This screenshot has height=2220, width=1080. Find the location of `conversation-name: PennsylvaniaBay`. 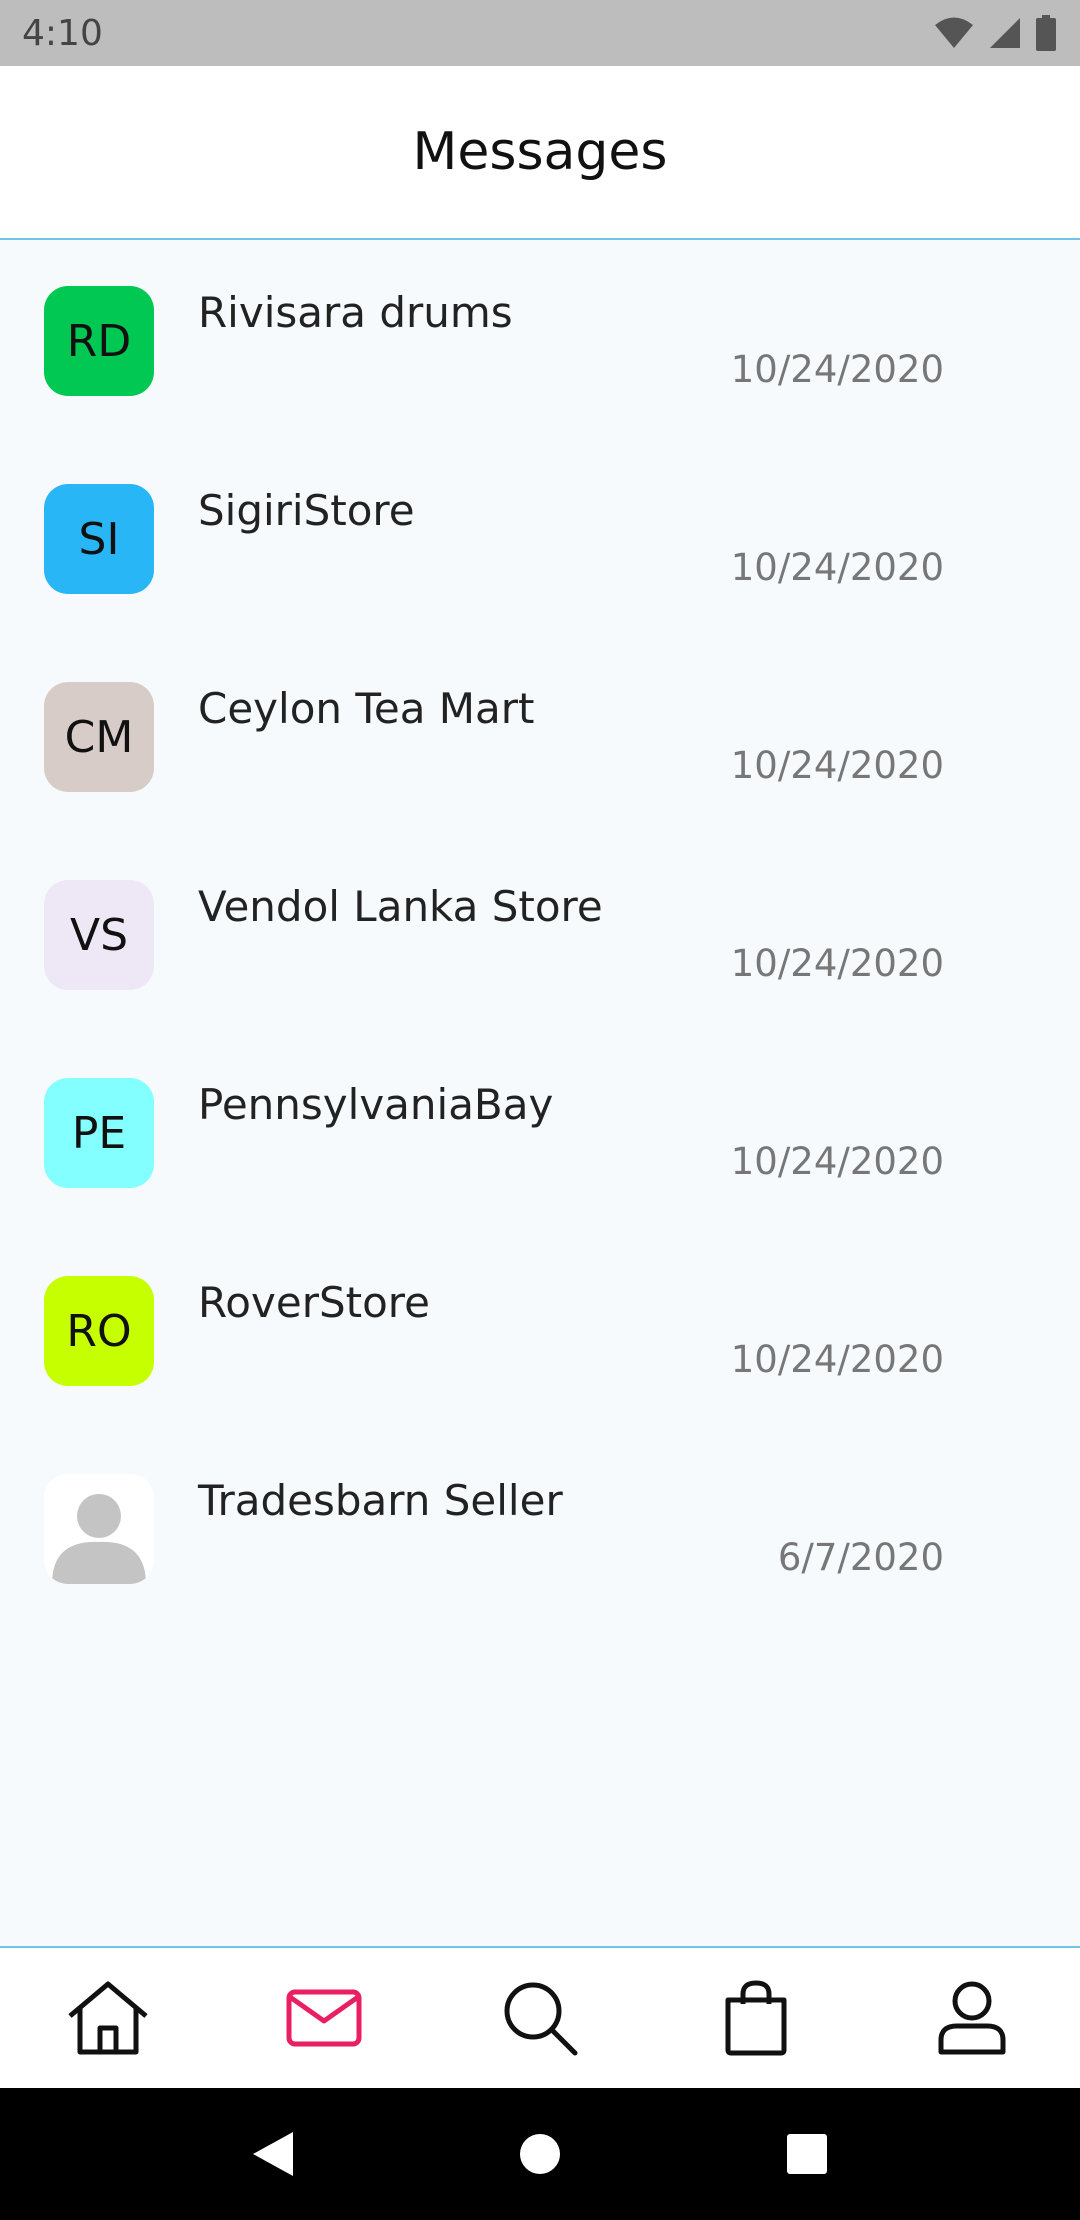

conversation-name: PennsylvaniaBay is located at coordinates (376, 1104).